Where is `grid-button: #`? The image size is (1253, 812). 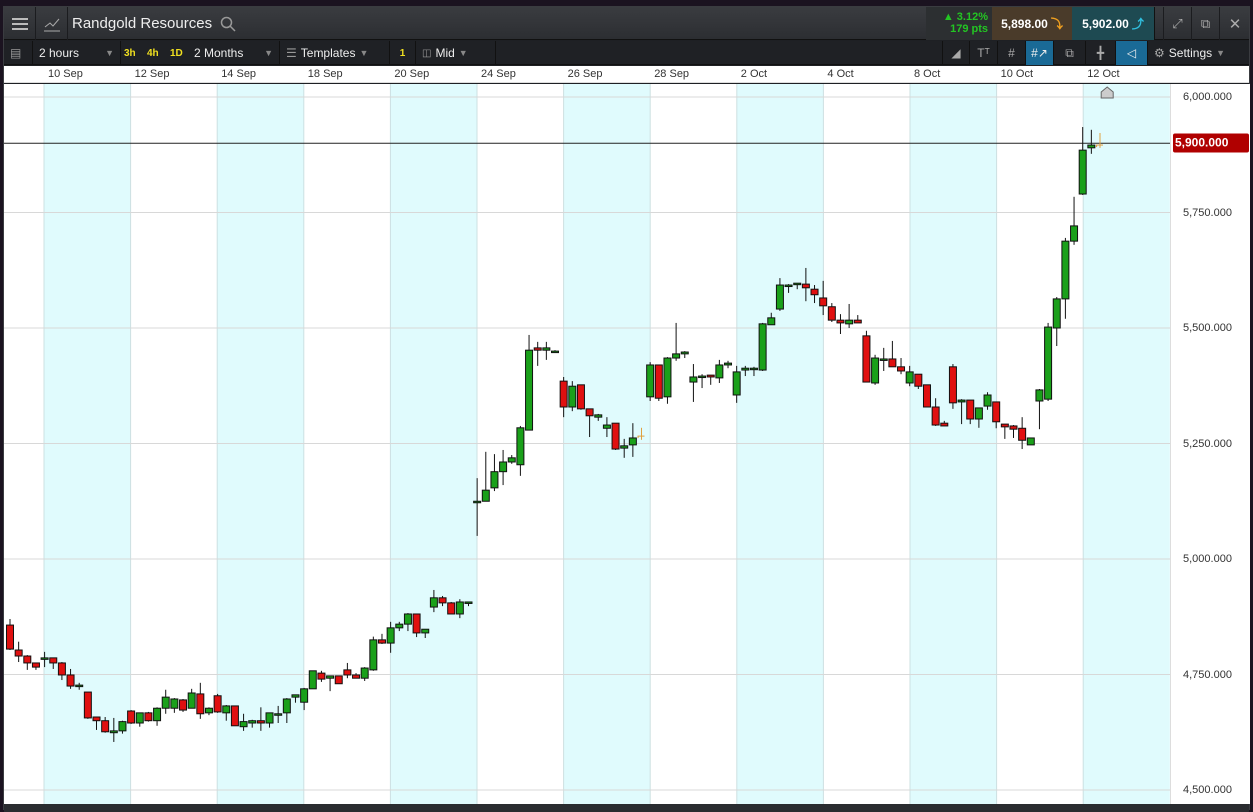
grid-button: # is located at coordinates (1012, 53).